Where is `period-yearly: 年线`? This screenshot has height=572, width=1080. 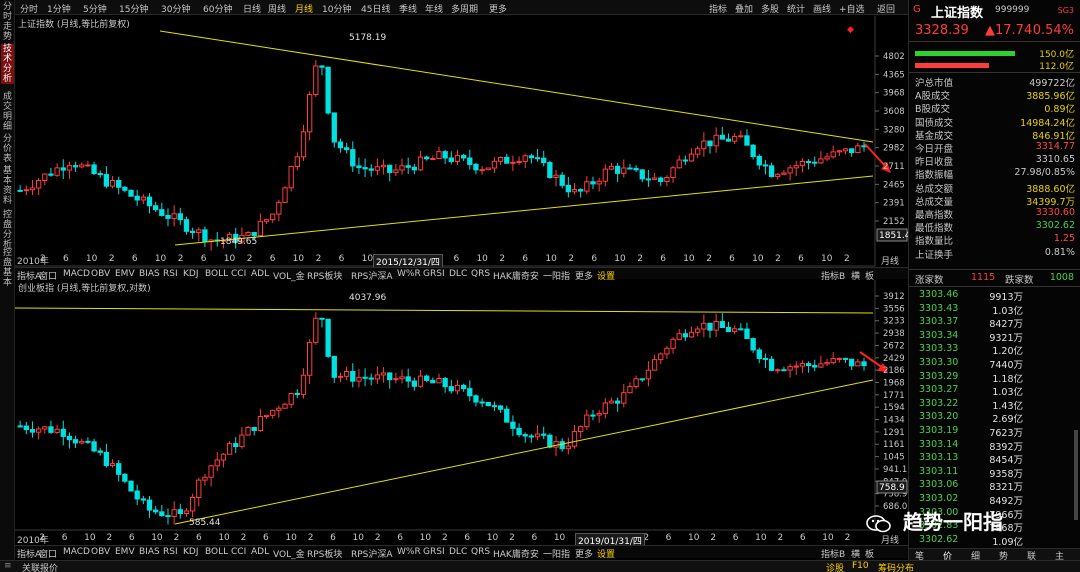 period-yearly: 年线 is located at coordinates (434, 8).